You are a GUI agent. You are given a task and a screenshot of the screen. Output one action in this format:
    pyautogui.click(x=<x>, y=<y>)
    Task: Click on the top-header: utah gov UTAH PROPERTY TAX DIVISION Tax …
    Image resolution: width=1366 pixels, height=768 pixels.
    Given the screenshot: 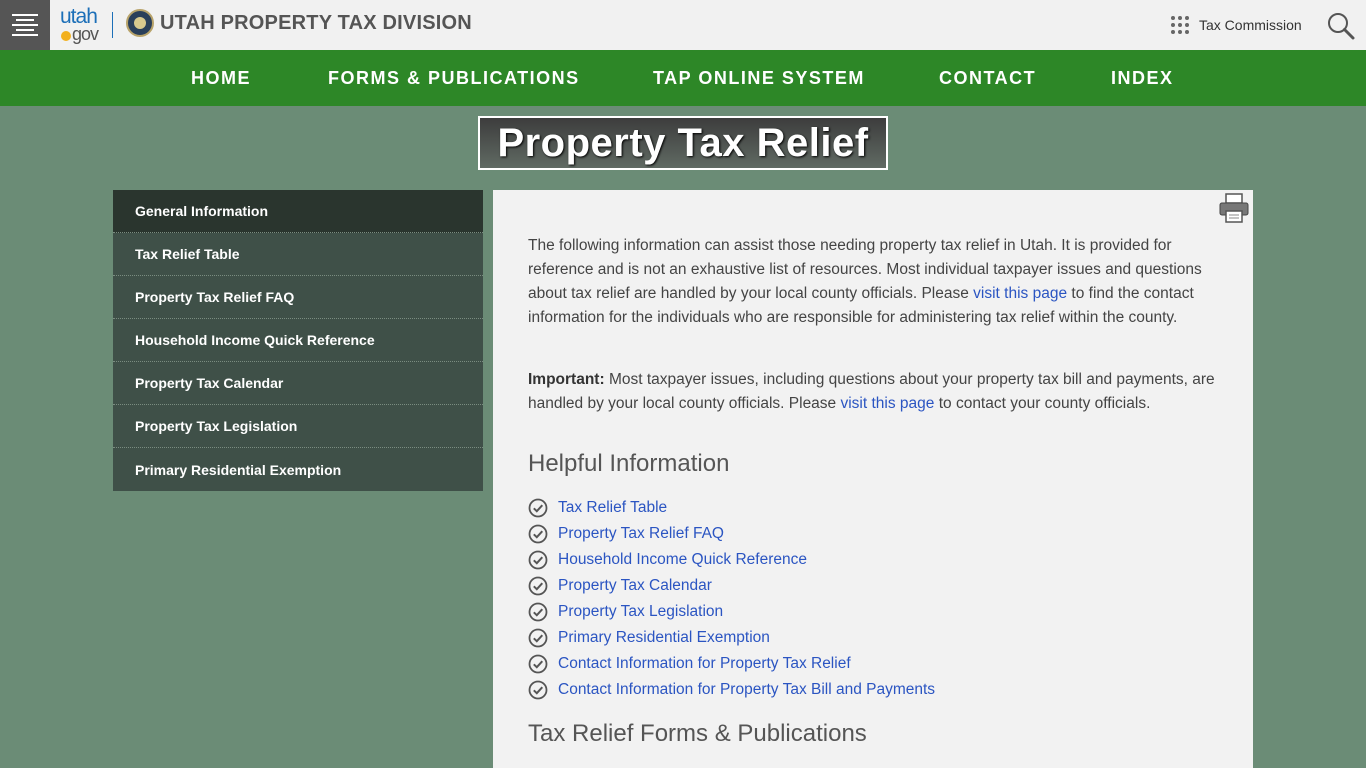 What is the action you would take?
    pyautogui.click(x=683, y=25)
    